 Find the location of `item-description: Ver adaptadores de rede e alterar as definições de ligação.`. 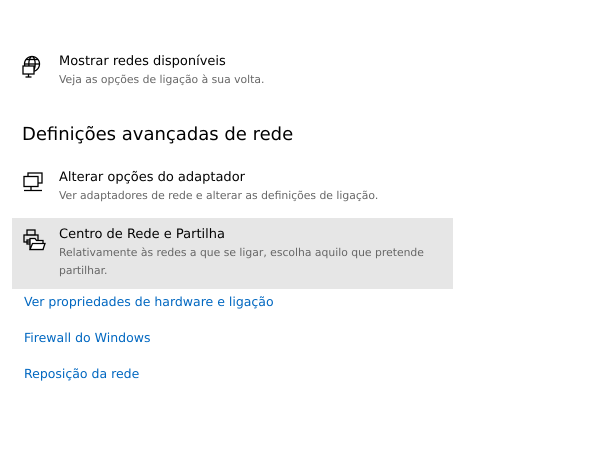

item-description: Ver adaptadores de rede e alterar as definições de ligação. is located at coordinates (218, 196).